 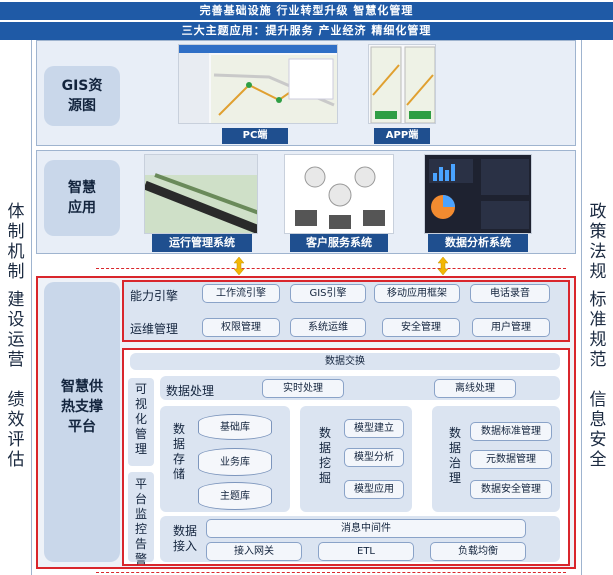 What do you see at coordinates (331, 572) in the screenshot?
I see `dashed-line-bottom` at bounding box center [331, 572].